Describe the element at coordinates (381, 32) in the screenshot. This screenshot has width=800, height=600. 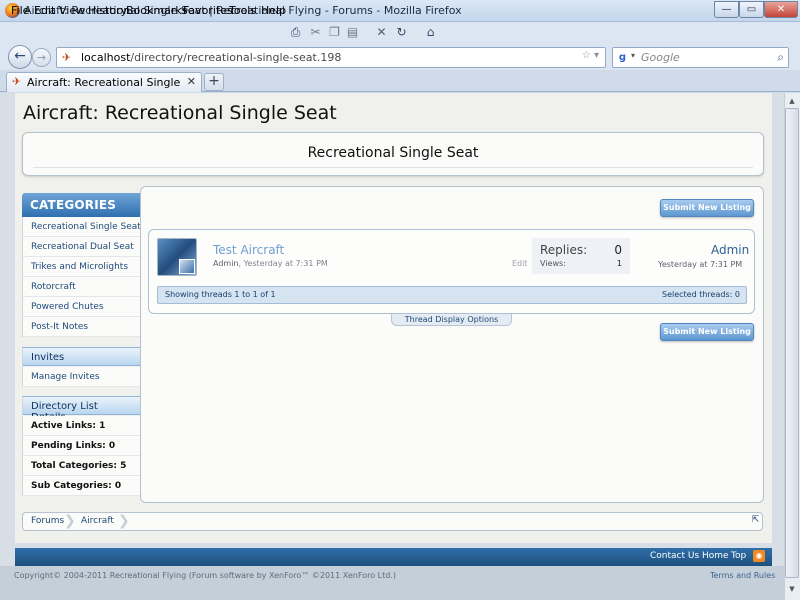
I see `stop-icon: ✕` at that location.